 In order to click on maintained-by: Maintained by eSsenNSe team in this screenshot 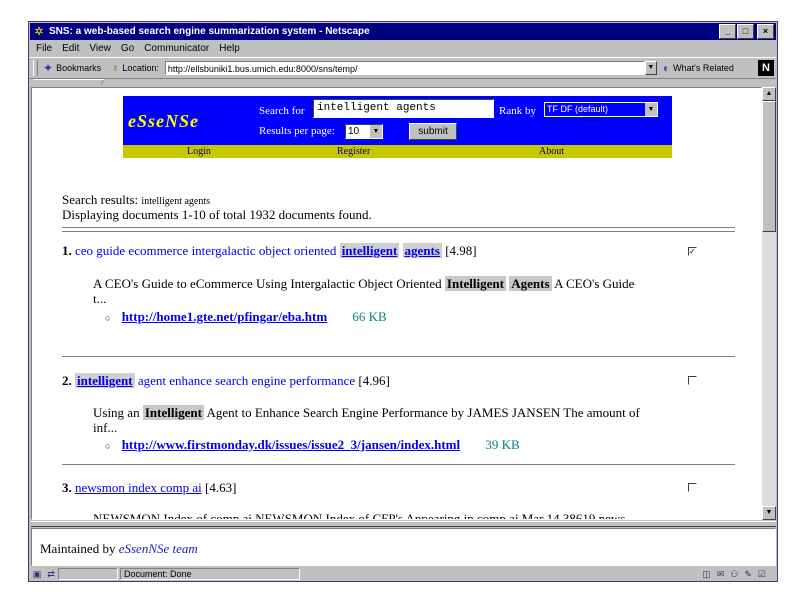, I will do `click(119, 549)`.